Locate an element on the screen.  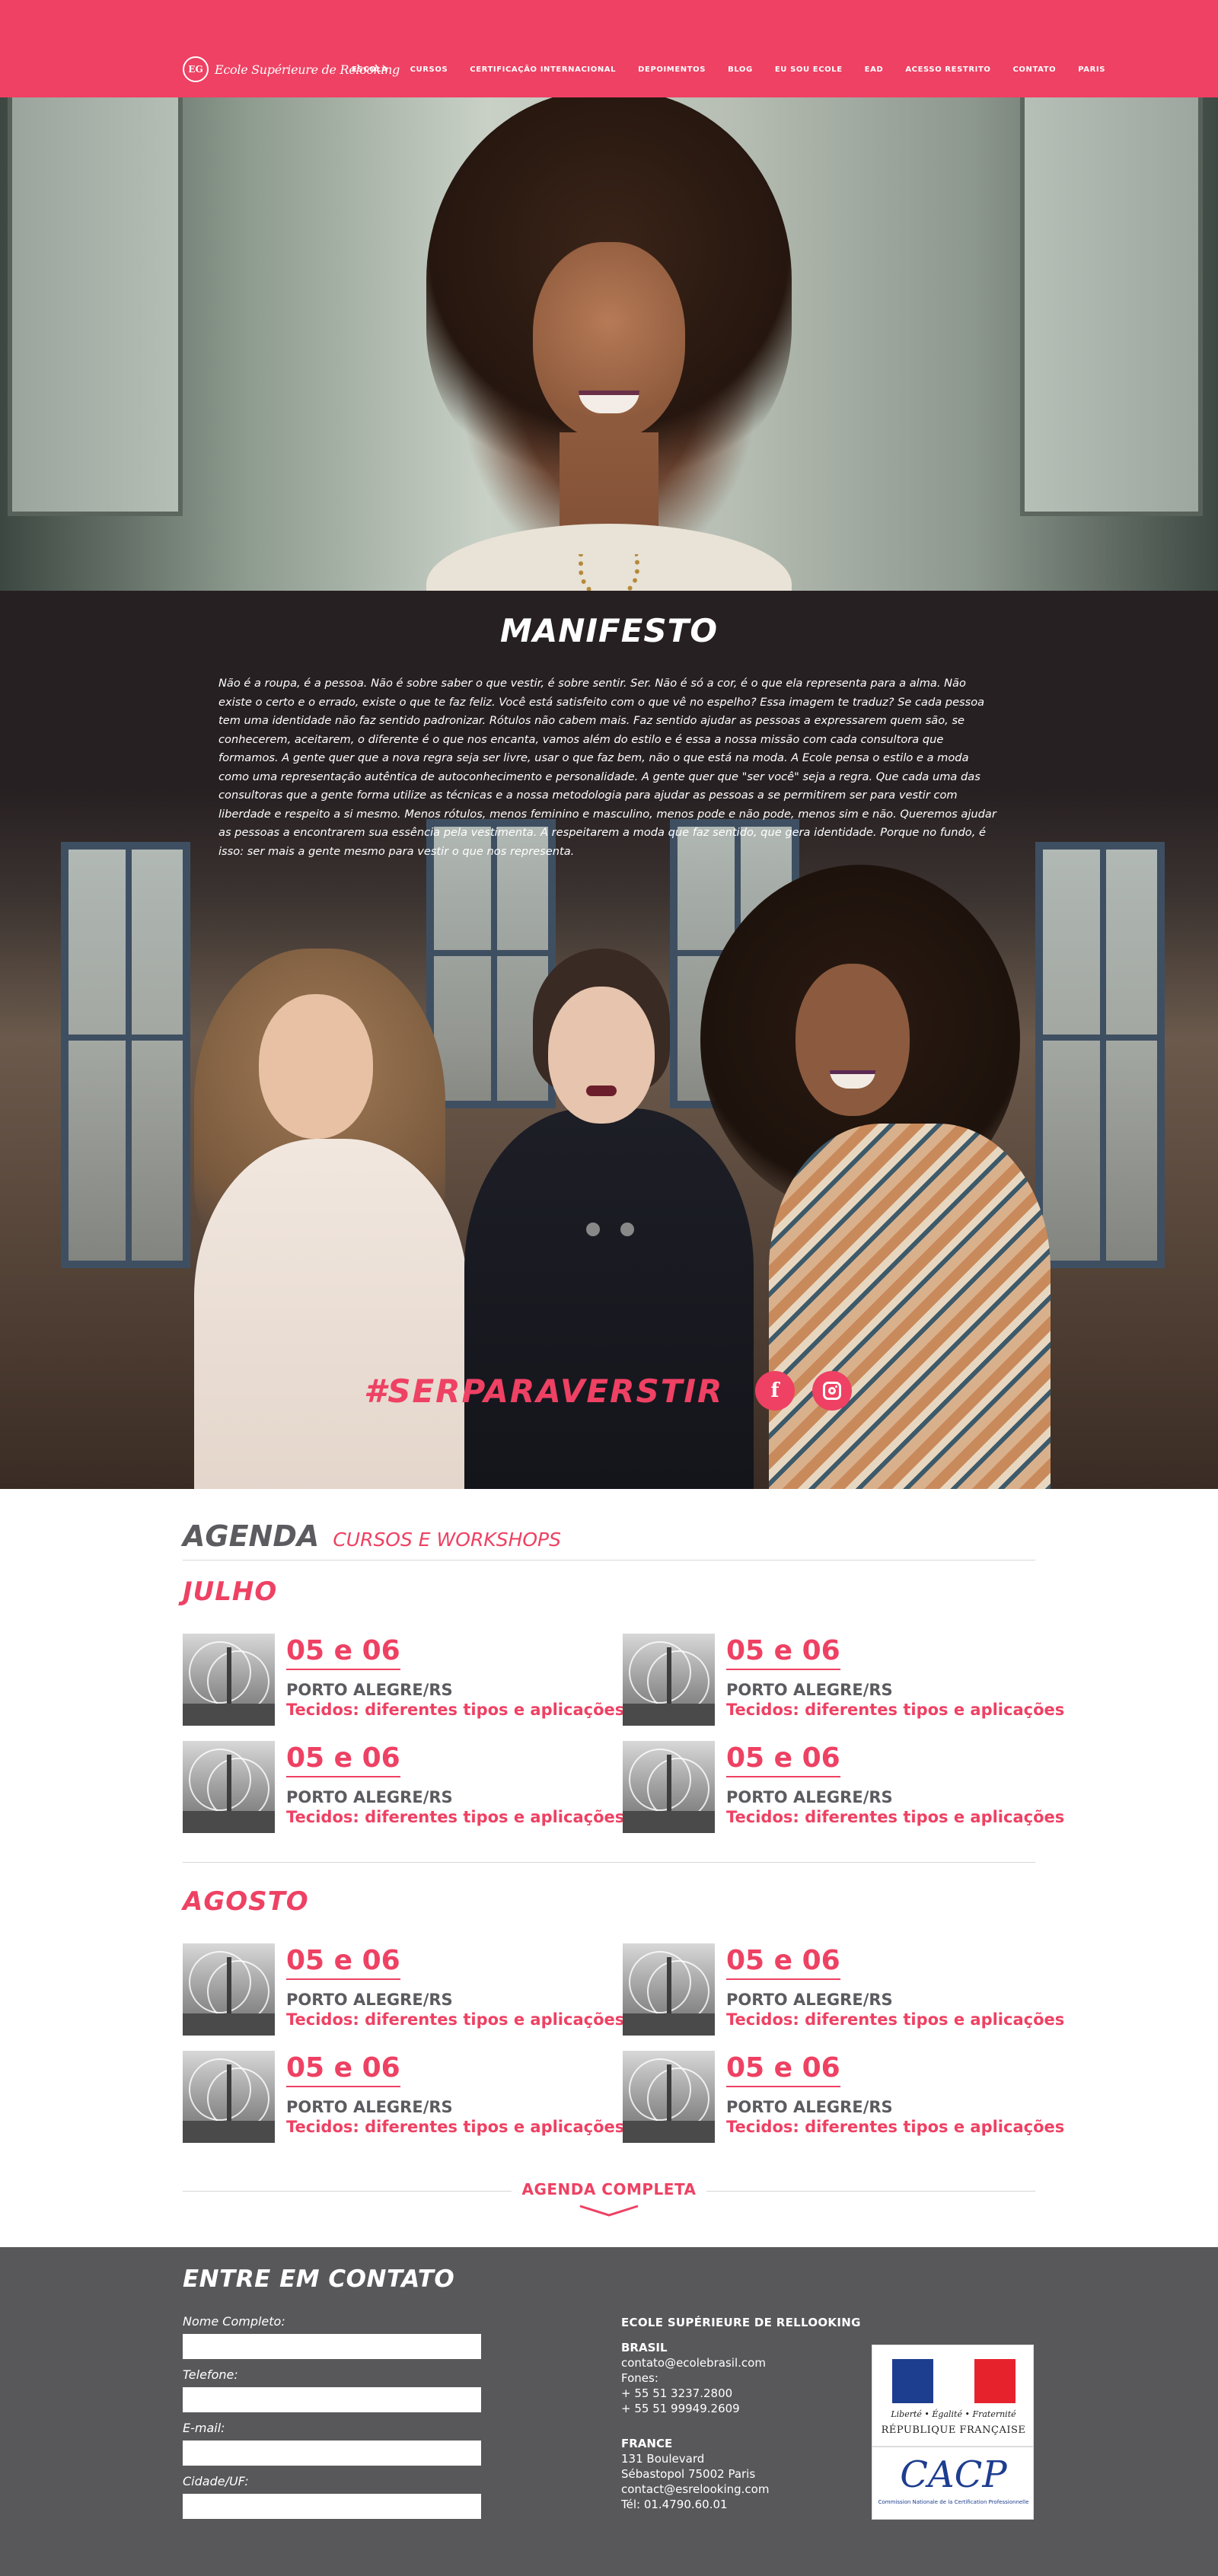
nome-field is located at coordinates (332, 2346).